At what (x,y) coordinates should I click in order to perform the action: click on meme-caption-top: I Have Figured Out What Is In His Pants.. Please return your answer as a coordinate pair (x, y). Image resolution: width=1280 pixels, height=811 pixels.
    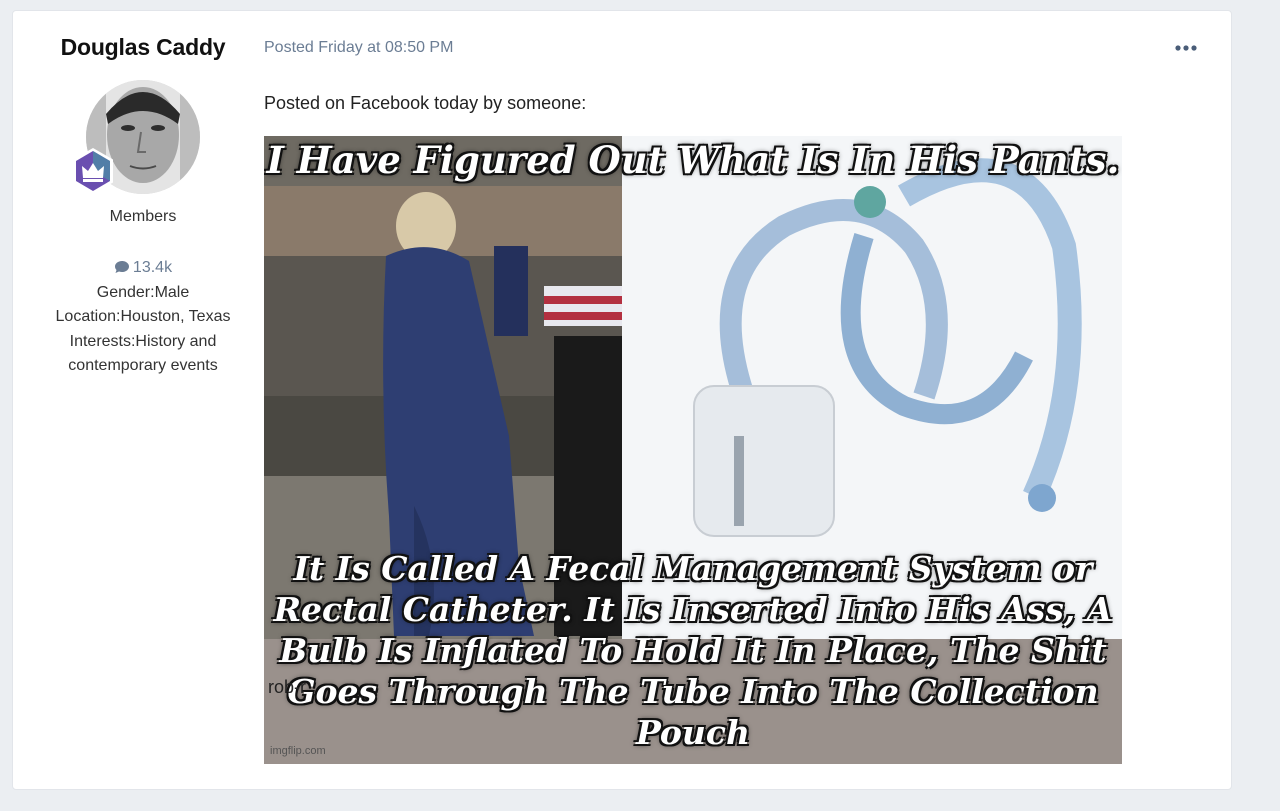
    Looking at the image, I should click on (693, 160).